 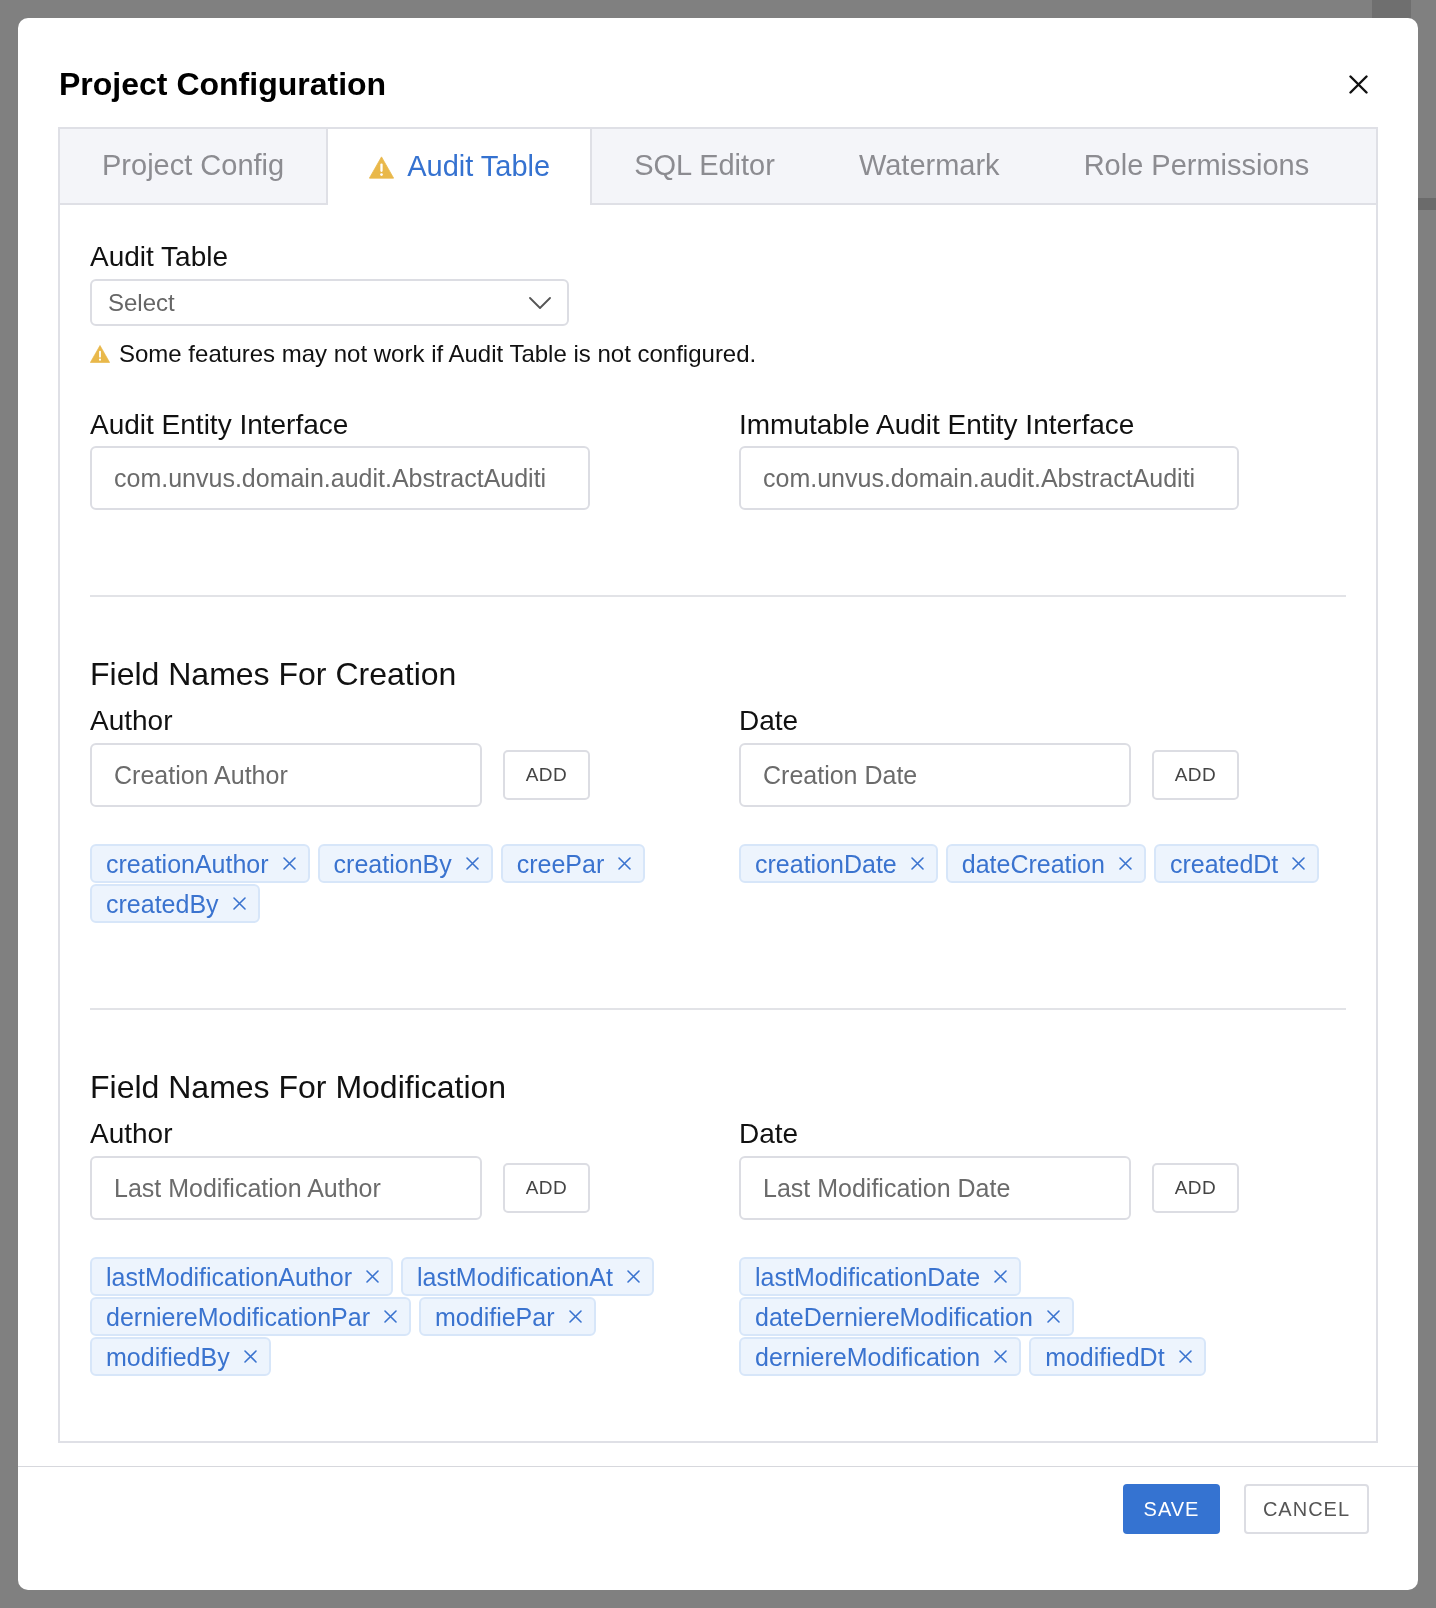 What do you see at coordinates (514, 1276) in the screenshot?
I see `tag-label: lastModificationAt` at bounding box center [514, 1276].